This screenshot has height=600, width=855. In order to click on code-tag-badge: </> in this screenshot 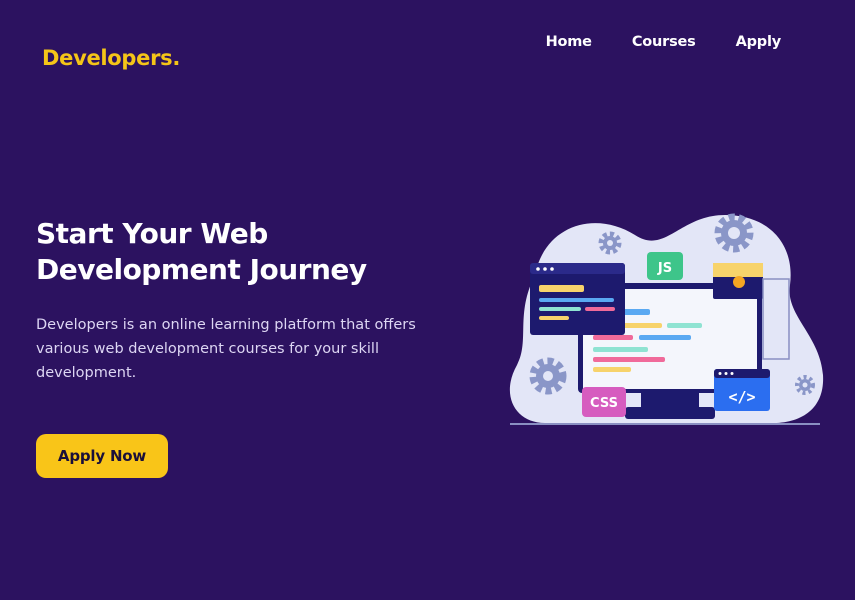, I will do `click(742, 390)`.